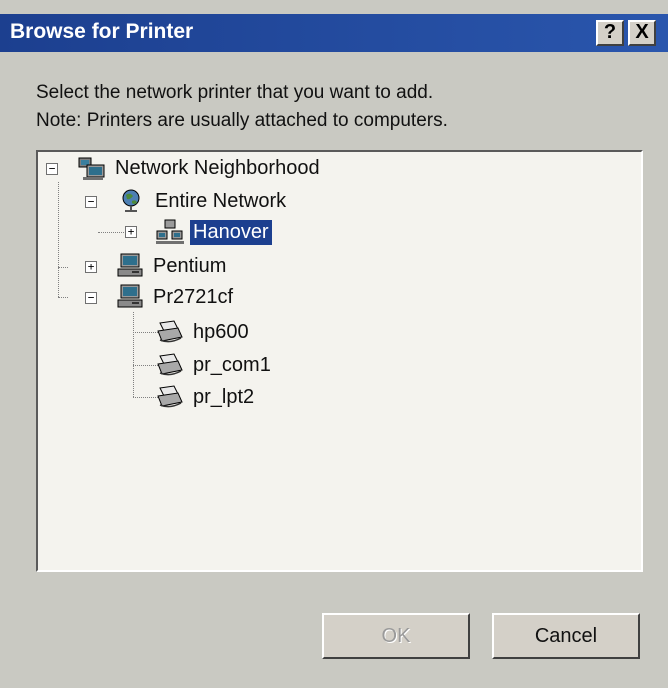 The width and height of the screenshot is (668, 688). I want to click on tree-node-label: Entire Network, so click(221, 200).